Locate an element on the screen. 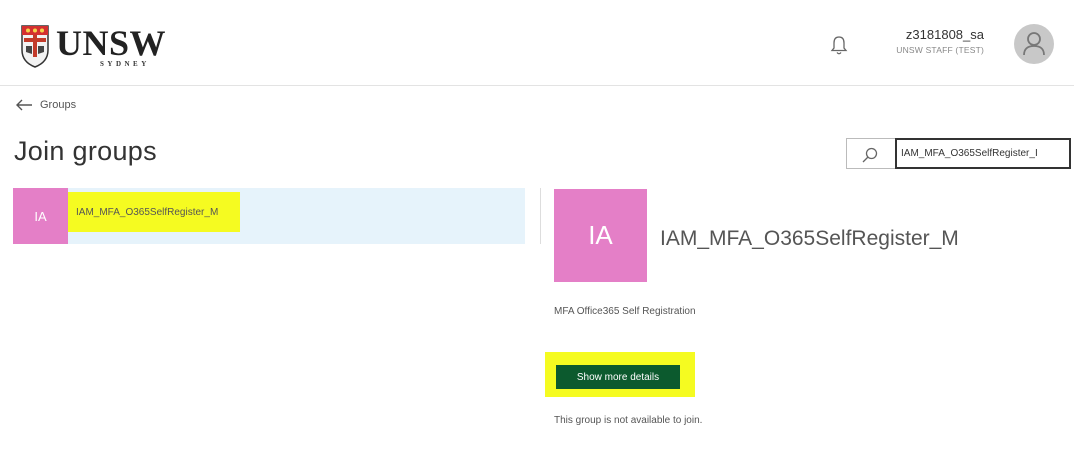 The height and width of the screenshot is (449, 1074). detail-description: MFA Office365 Self Registration is located at coordinates (625, 311).